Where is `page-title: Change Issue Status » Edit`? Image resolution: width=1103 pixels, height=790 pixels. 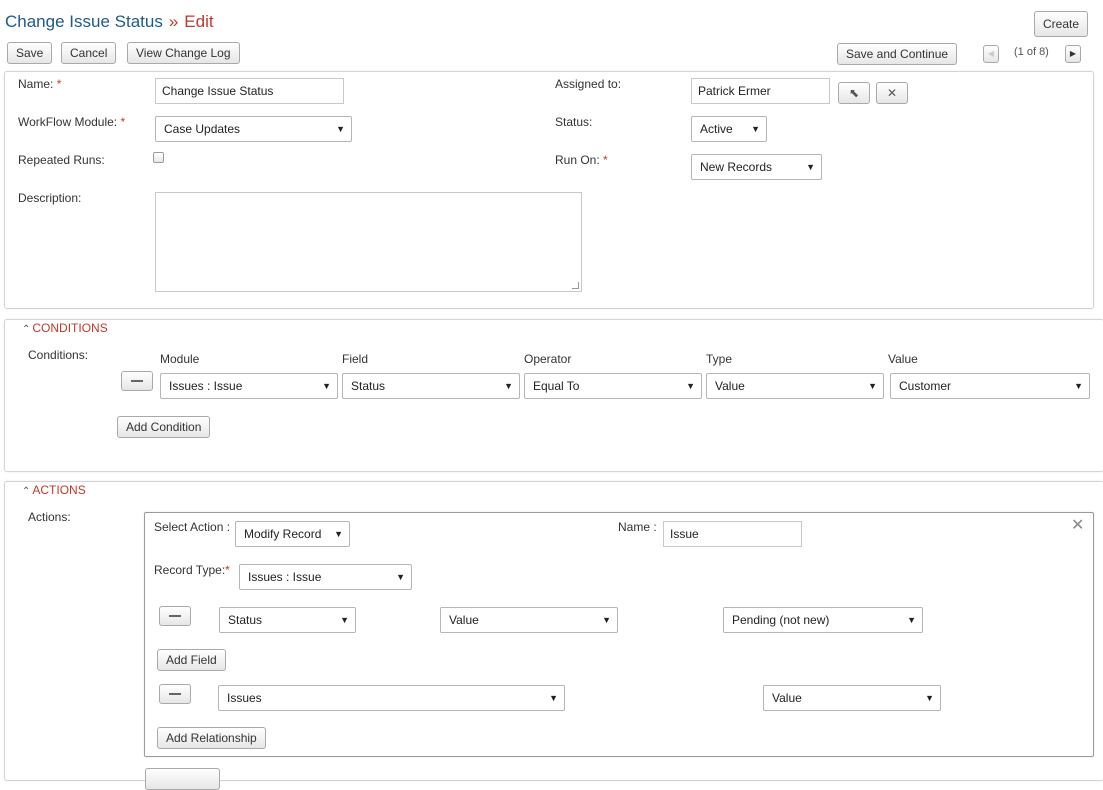
page-title: Change Issue Status » Edit is located at coordinates (109, 22).